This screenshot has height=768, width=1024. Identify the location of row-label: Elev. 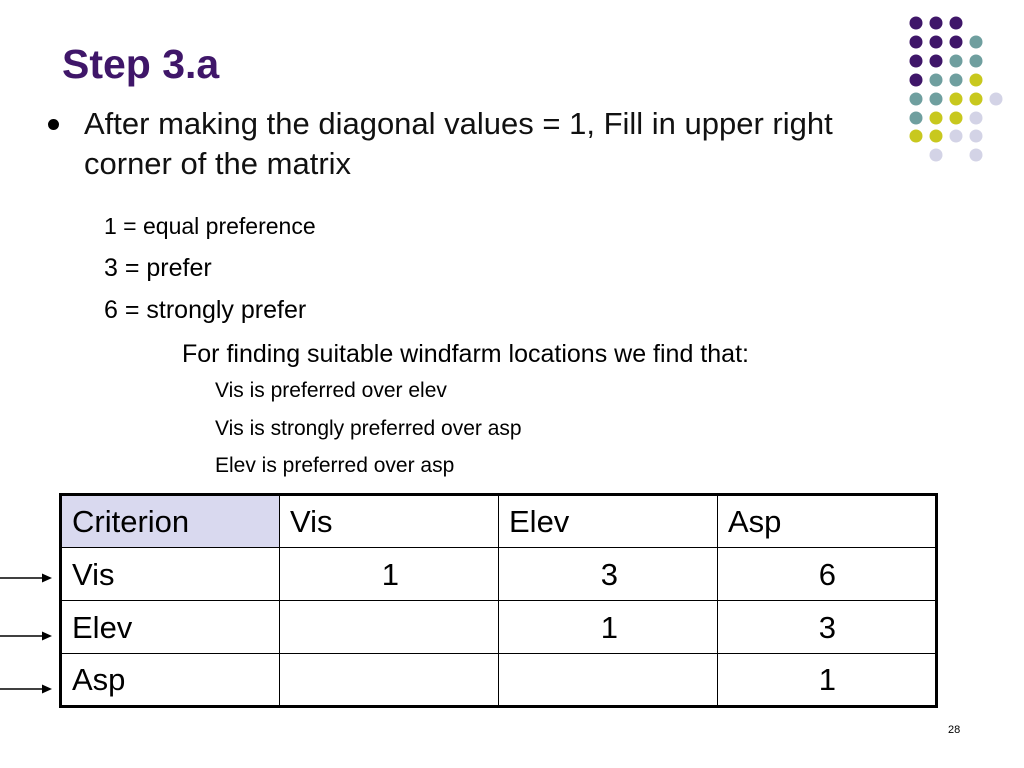
(170, 627).